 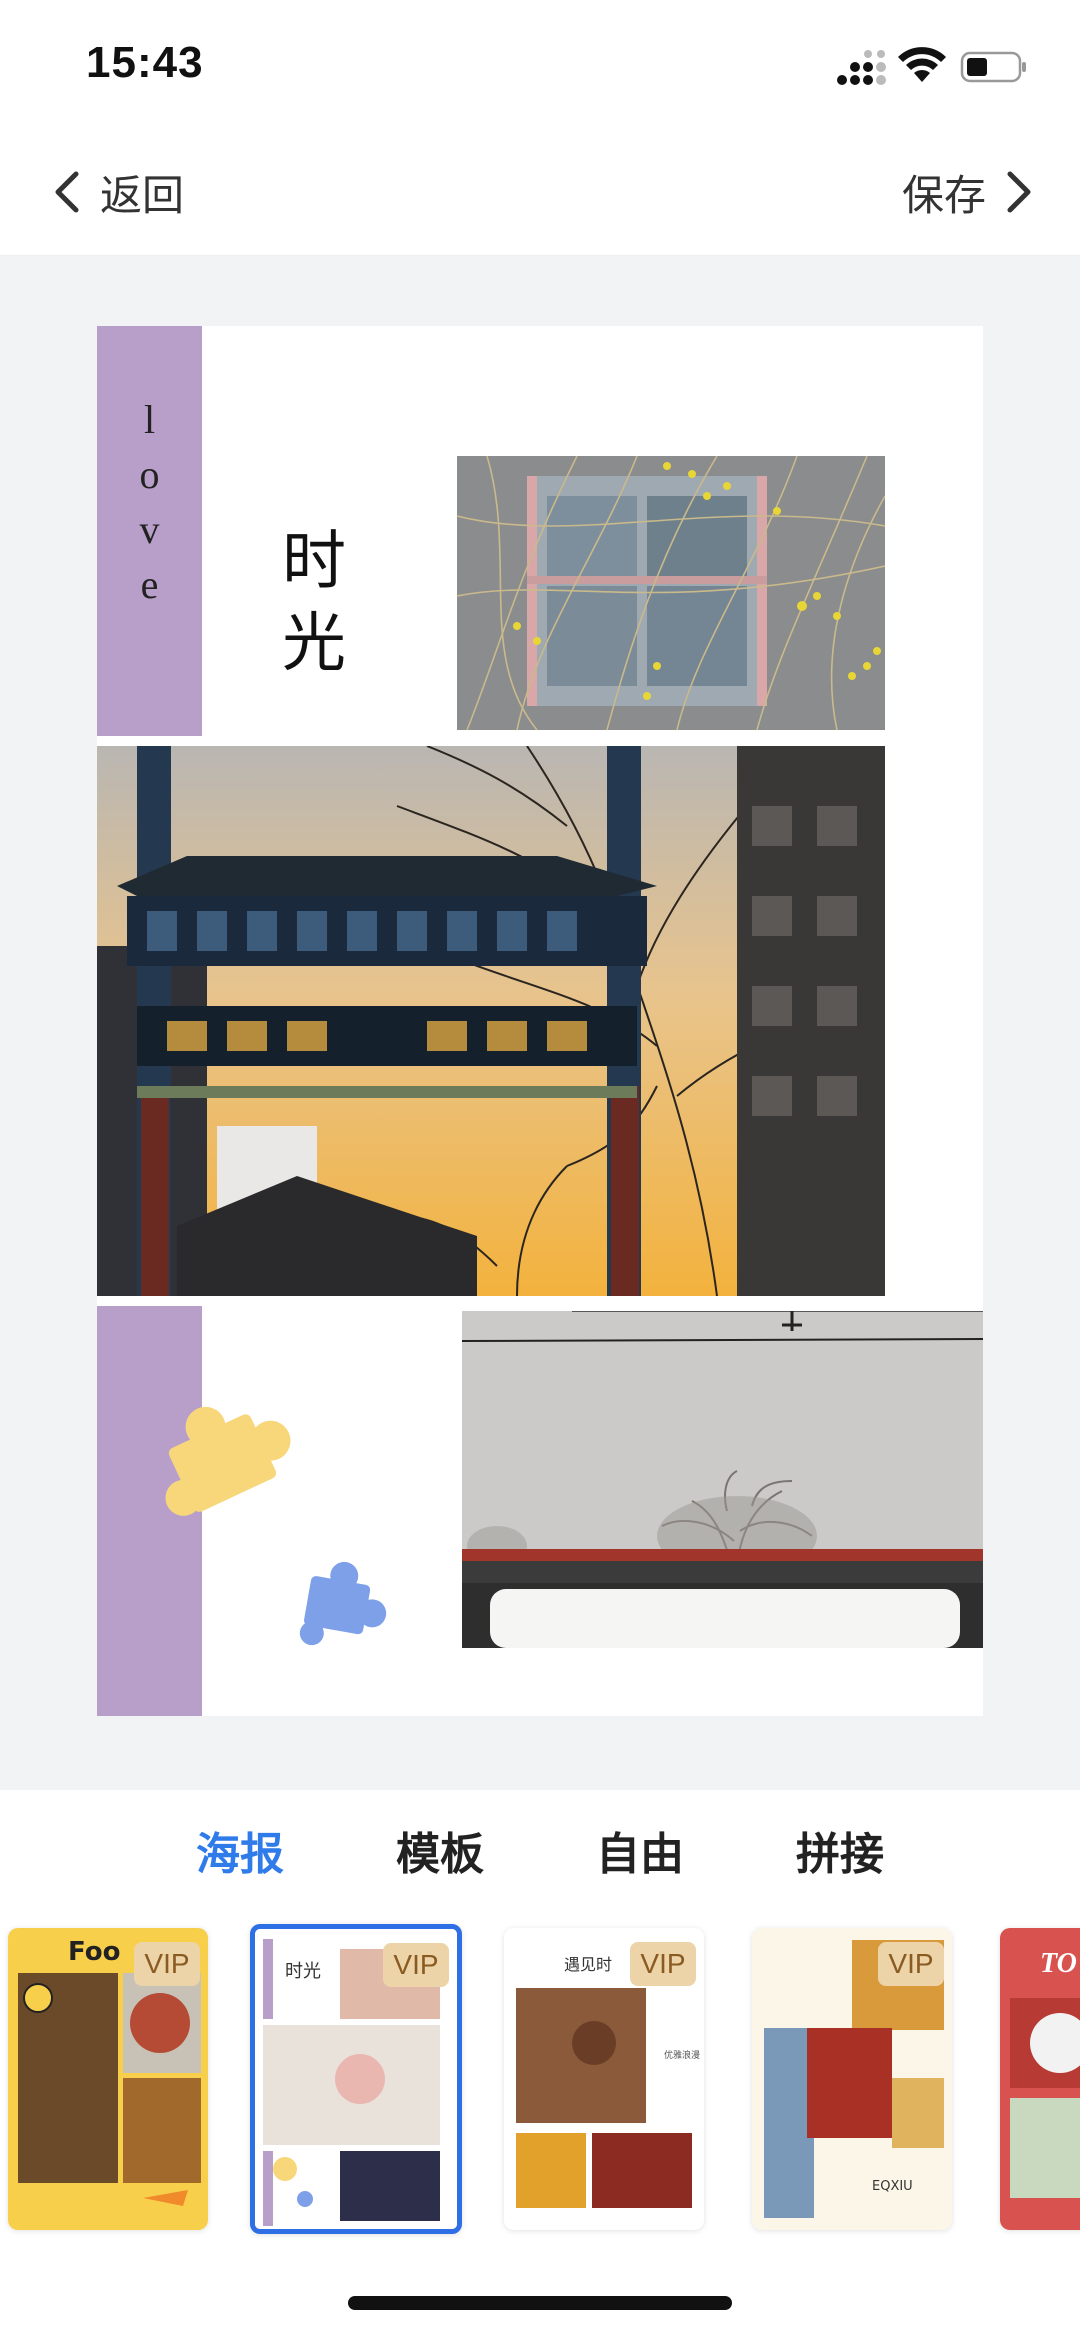 I want to click on tab-free: 自由, so click(x=640, y=1855).